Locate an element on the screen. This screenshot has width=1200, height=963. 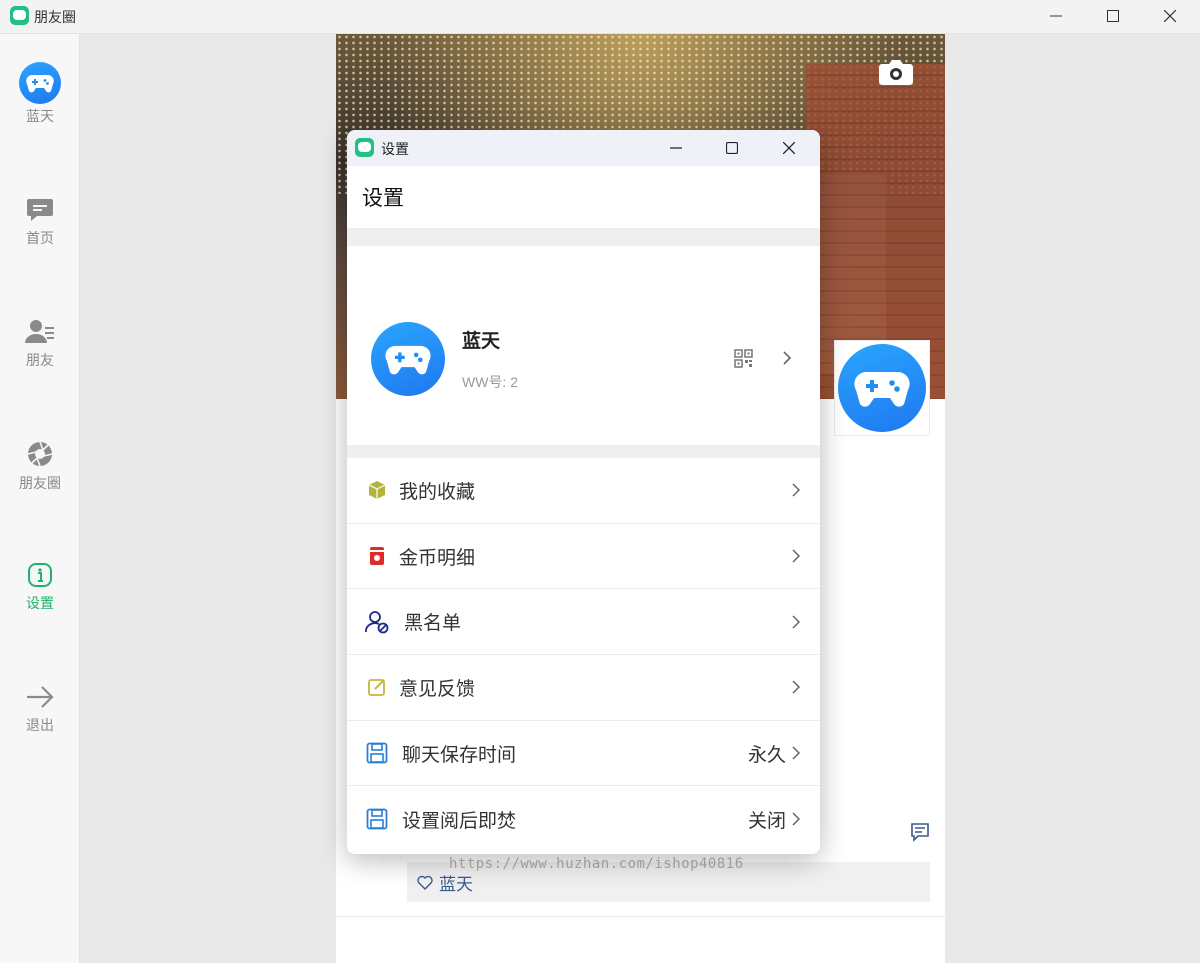
sidebar-item-label: 朋友 is located at coordinates (40, 360).